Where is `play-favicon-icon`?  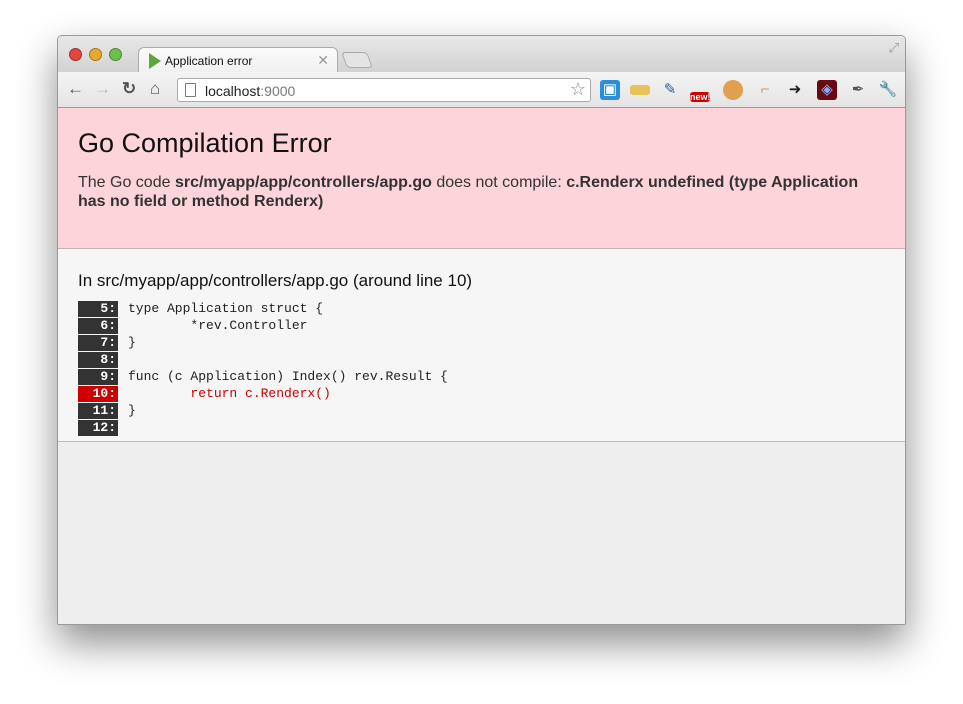
play-favicon-icon is located at coordinates (155, 61).